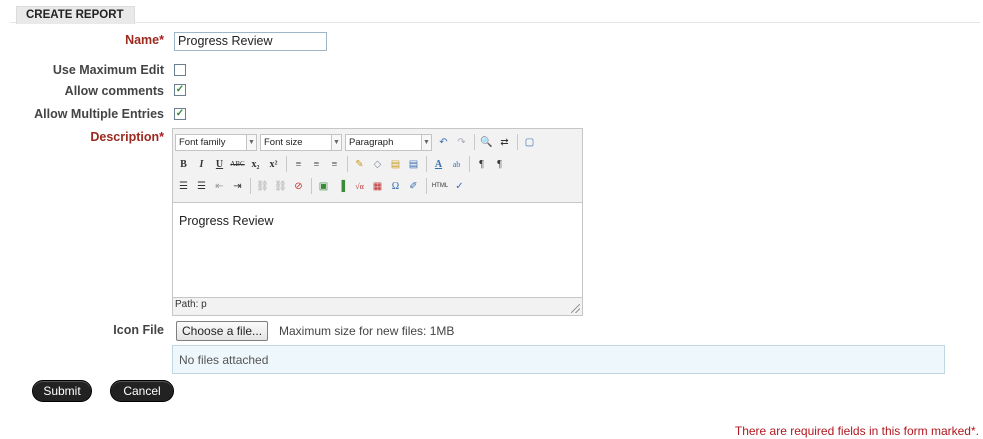 This screenshot has width=983, height=439. Describe the element at coordinates (216, 142) in the screenshot. I see `font-family-select: Font family ▼` at that location.